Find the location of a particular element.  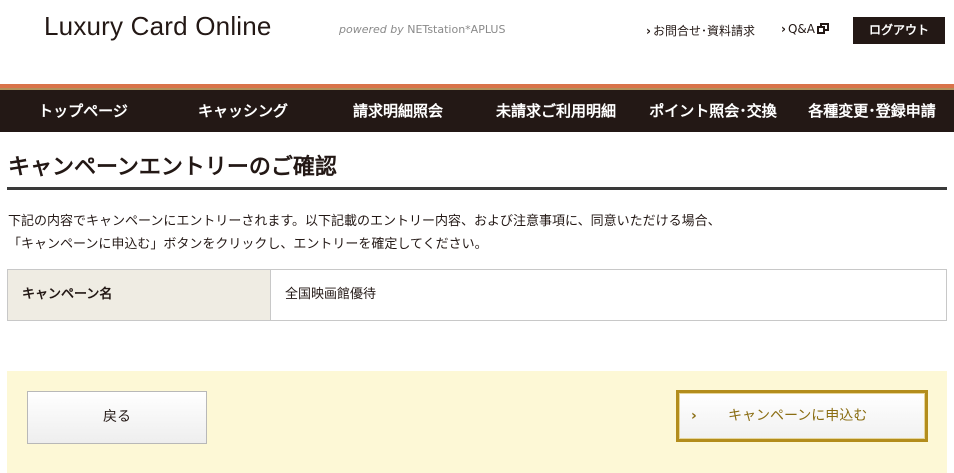

external-window-icon is located at coordinates (822, 28).